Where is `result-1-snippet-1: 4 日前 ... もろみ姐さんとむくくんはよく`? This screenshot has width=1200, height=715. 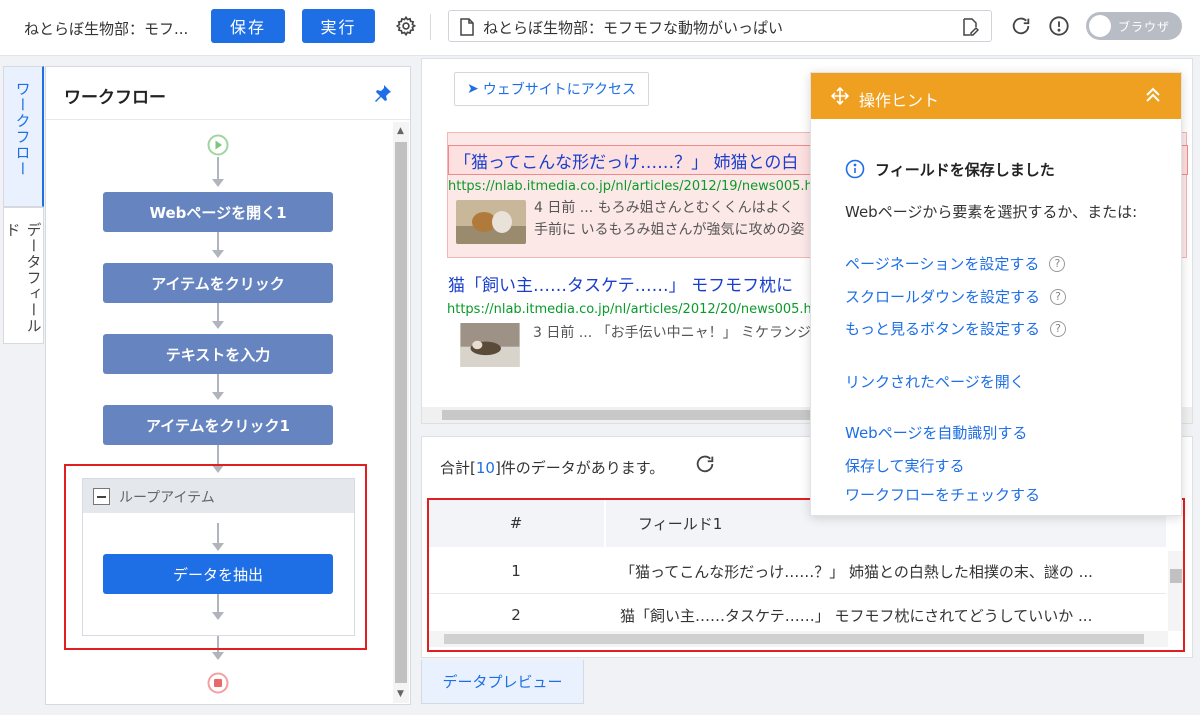
result-1-snippet-1: 4 日前 ... もろみ姐さんとむくくんはよく is located at coordinates (664, 208).